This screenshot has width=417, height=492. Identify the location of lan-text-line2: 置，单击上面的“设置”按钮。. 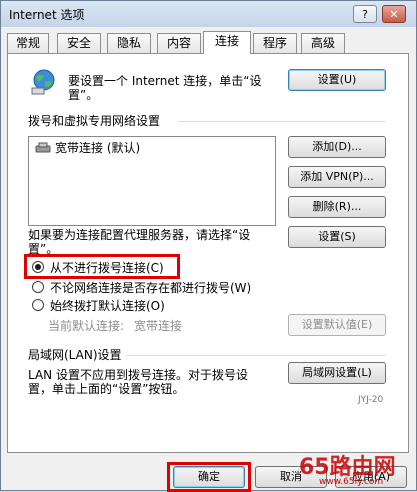
(106, 389).